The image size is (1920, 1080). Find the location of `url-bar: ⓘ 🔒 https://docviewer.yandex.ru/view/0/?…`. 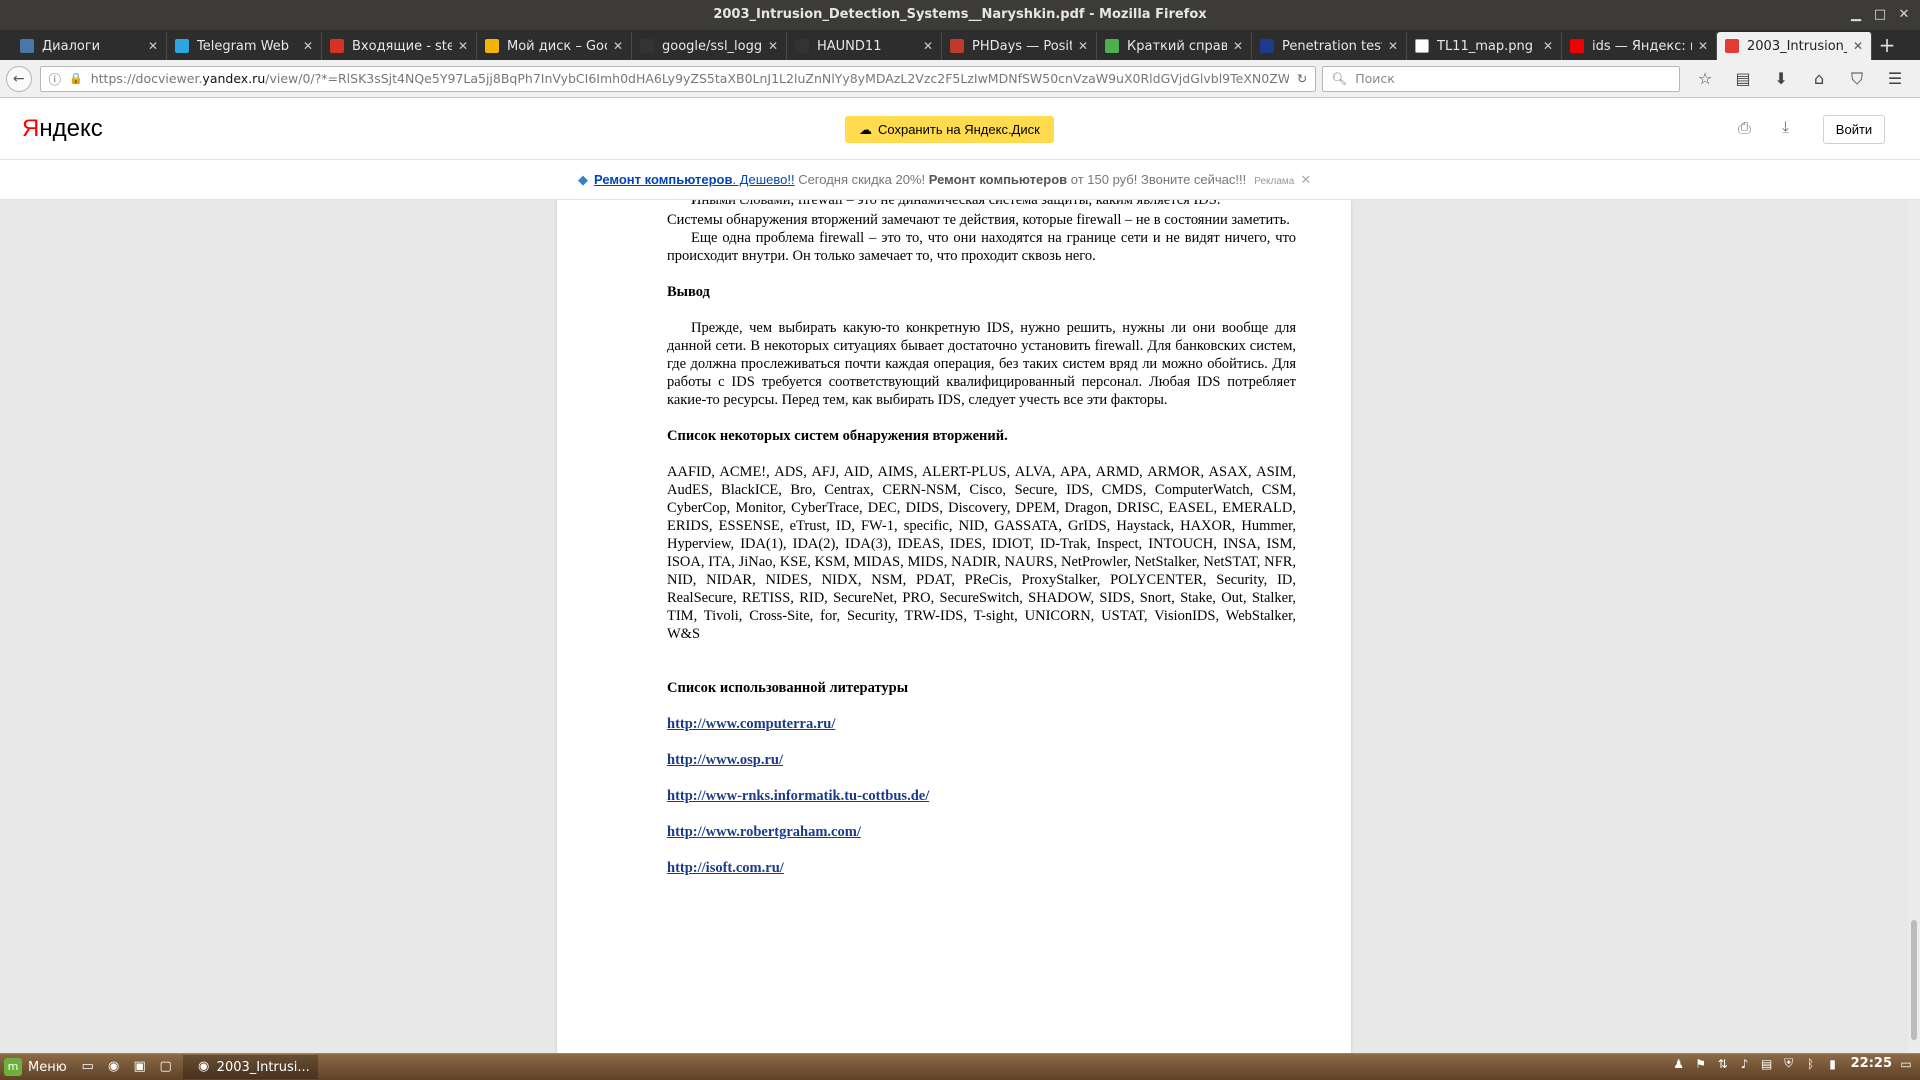

url-bar: ⓘ 🔒 https://docviewer.yandex.ru/view/0/?… is located at coordinates (678, 78).